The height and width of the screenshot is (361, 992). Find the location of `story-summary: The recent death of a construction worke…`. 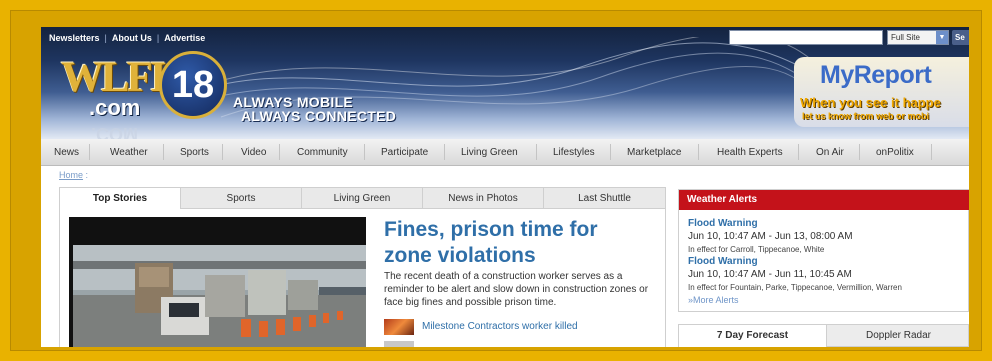

story-summary: The recent death of a construction worke… is located at coordinates (516, 289).